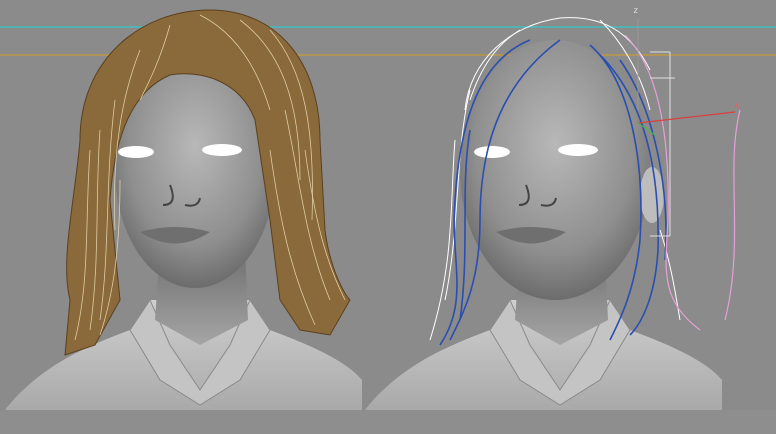 The image size is (776, 434). Describe the element at coordinates (686, 117) in the screenshot. I see `gizmo-x-axis` at that location.